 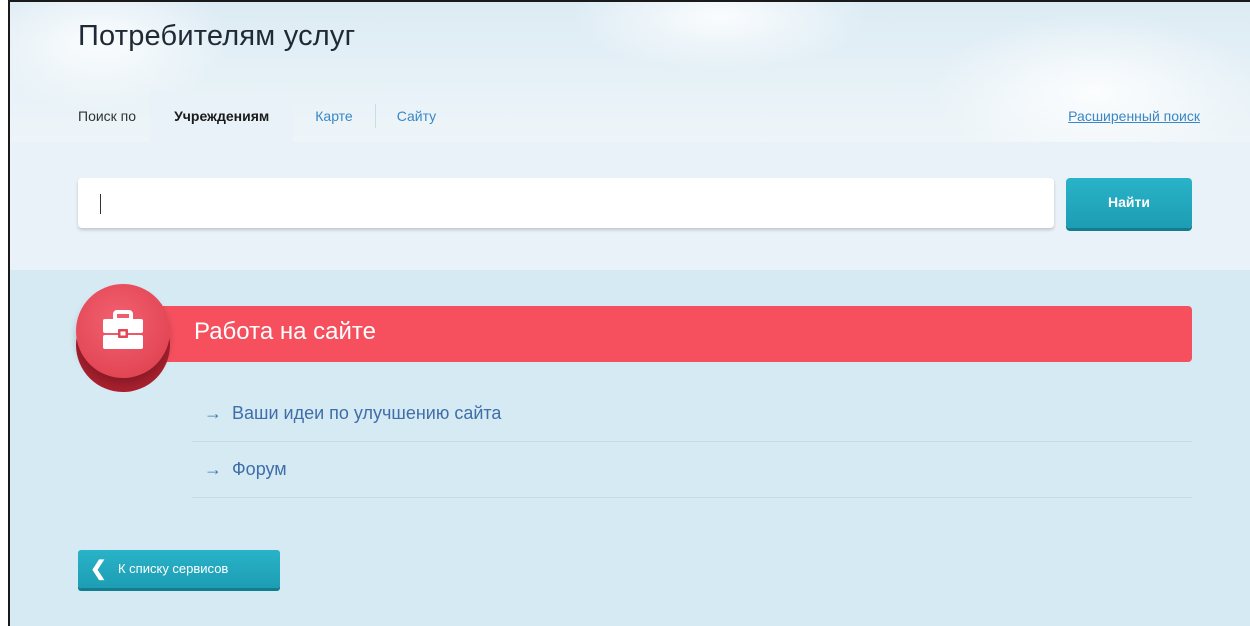 What do you see at coordinates (367, 413) in the screenshot?
I see `link-label: Ваши идеи по улучшению сайта` at bounding box center [367, 413].